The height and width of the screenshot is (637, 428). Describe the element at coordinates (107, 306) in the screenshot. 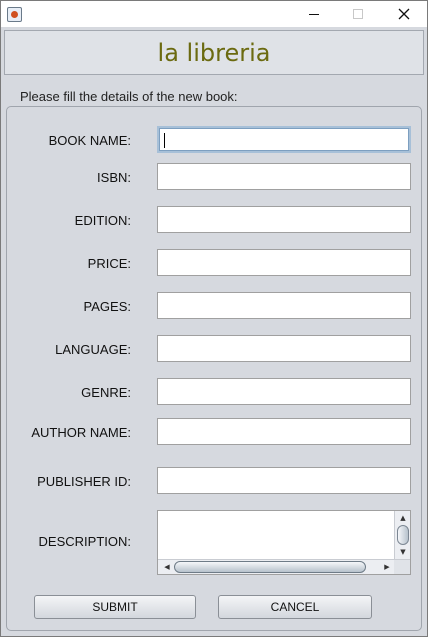

I see `pages-label: PAGES:` at that location.